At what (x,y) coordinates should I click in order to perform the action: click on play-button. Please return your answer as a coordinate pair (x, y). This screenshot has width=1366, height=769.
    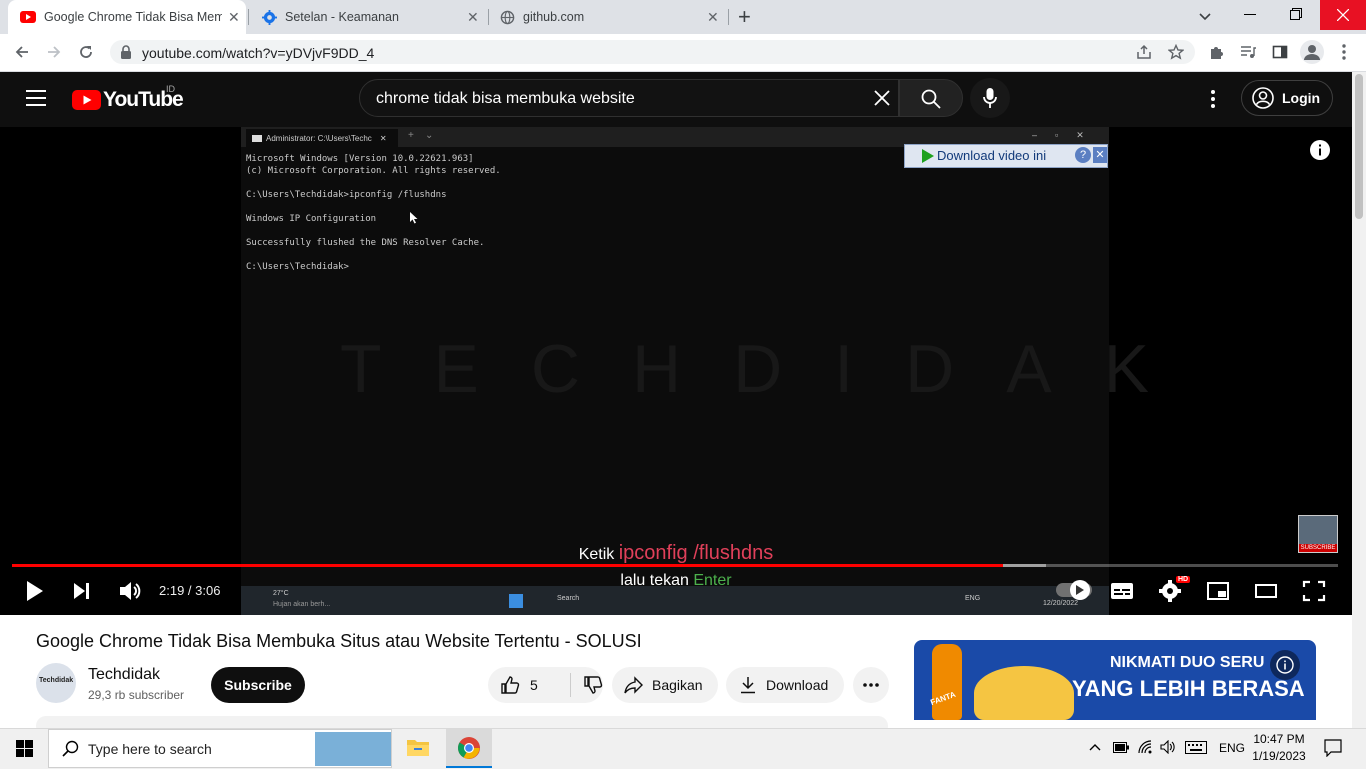
    Looking at the image, I should click on (37, 591).